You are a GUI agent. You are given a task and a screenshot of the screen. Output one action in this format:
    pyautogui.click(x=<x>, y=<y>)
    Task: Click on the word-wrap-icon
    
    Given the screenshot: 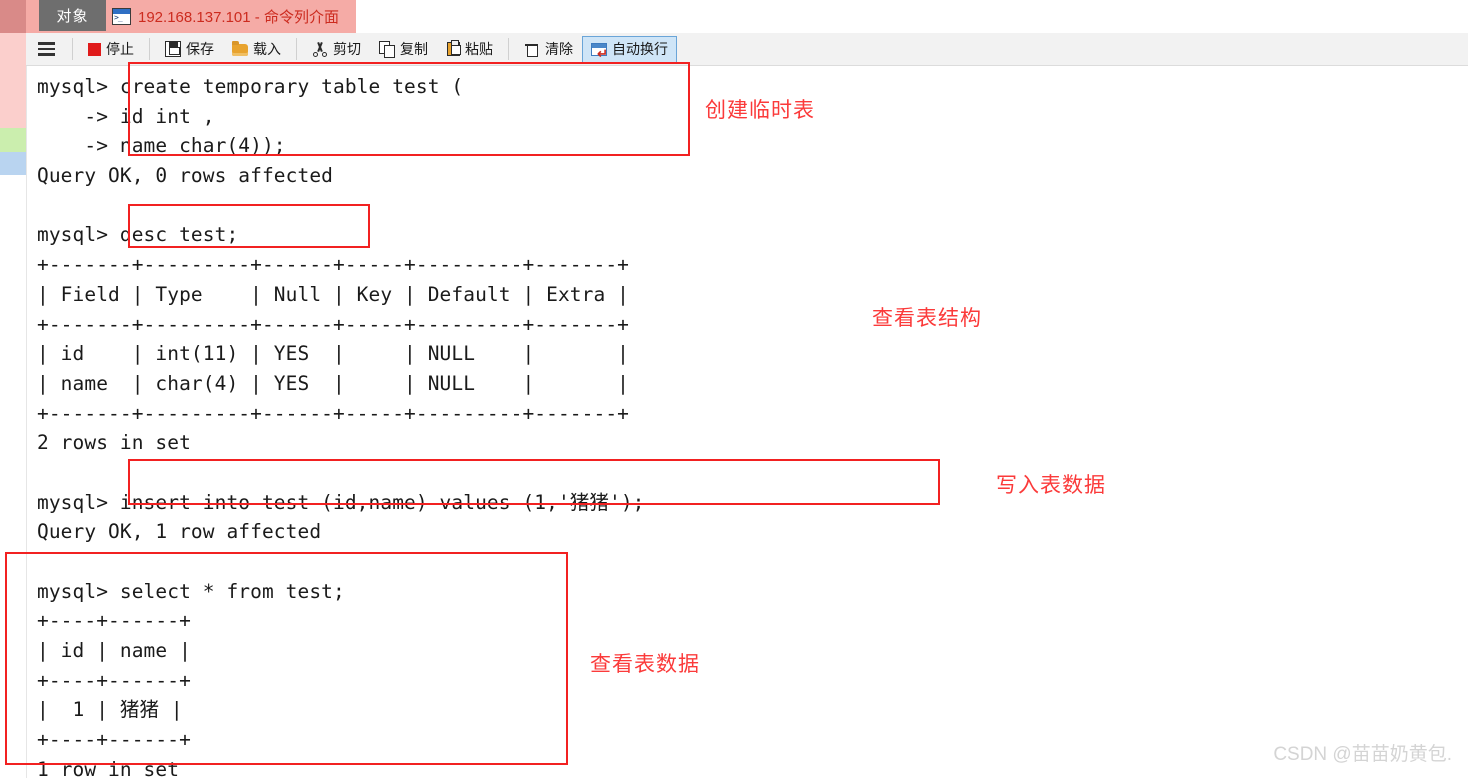 What is the action you would take?
    pyautogui.click(x=599, y=51)
    